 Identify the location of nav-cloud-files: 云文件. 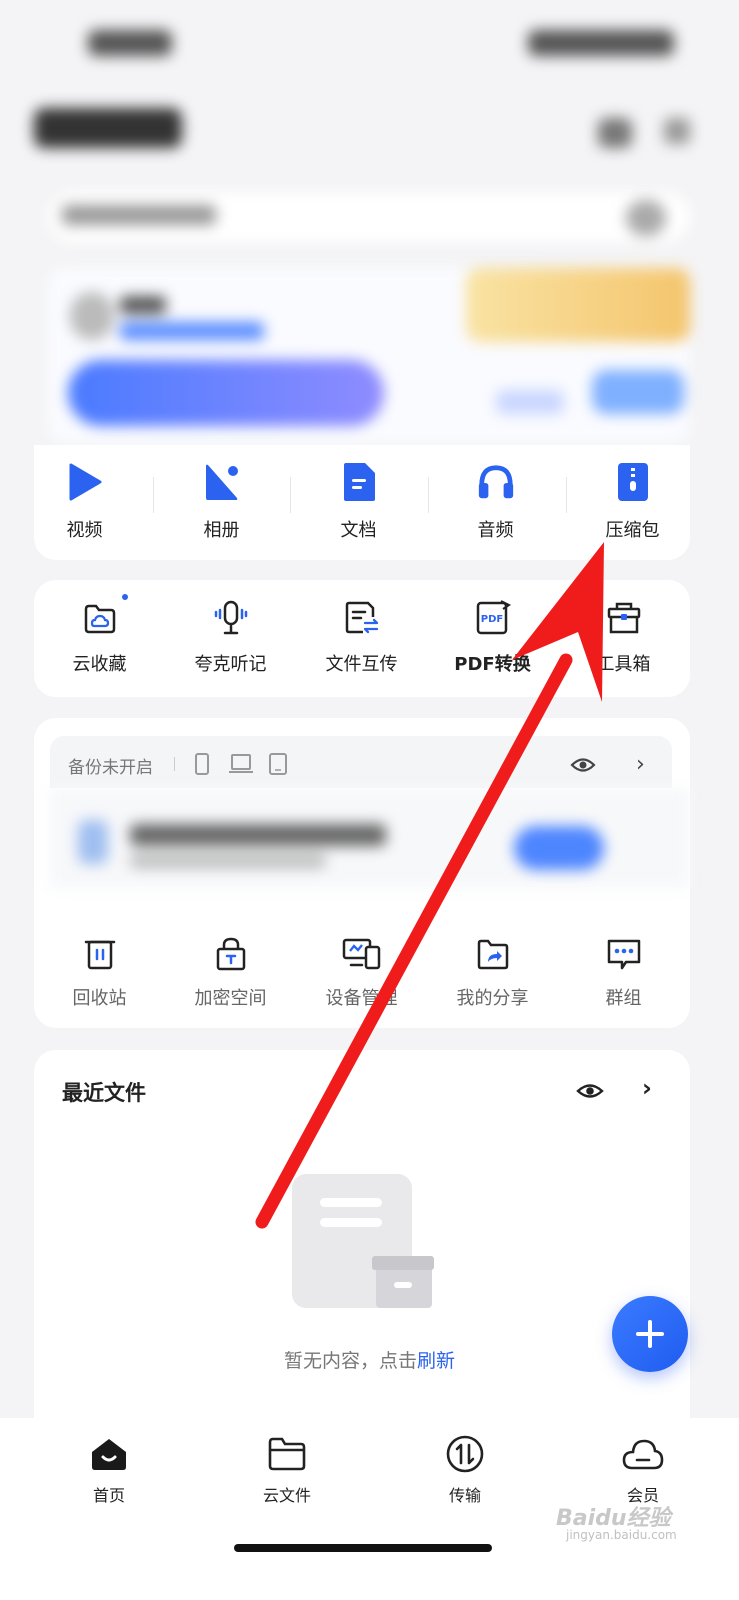
(287, 1469).